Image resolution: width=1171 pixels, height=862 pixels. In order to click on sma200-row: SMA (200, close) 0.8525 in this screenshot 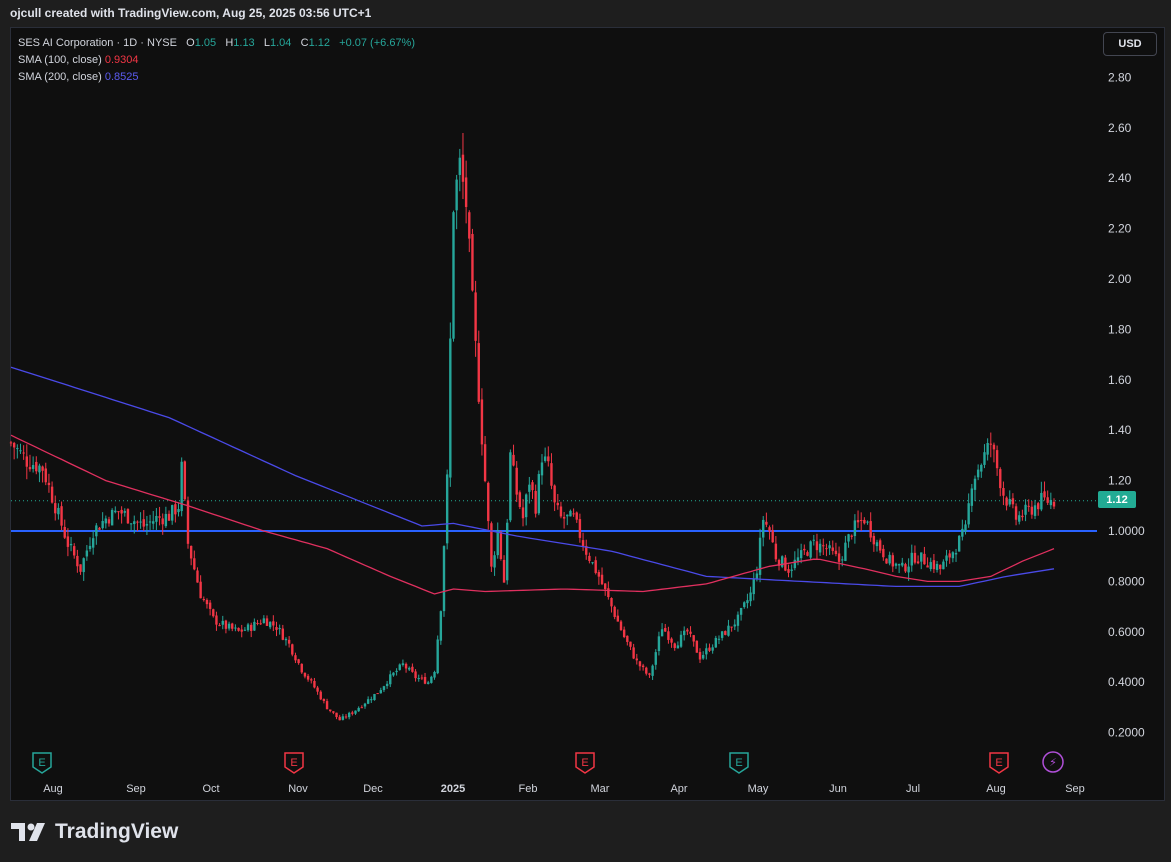, I will do `click(216, 77)`.